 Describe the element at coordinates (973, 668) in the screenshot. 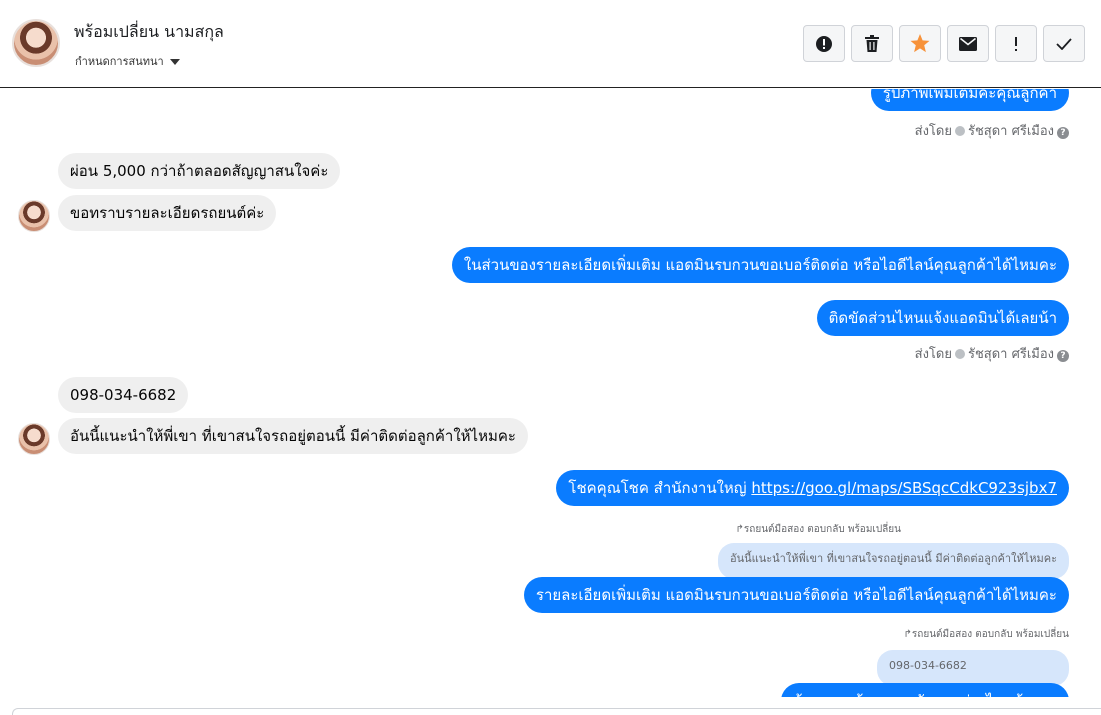

I see `quoted-message: 098-034-6682` at that location.